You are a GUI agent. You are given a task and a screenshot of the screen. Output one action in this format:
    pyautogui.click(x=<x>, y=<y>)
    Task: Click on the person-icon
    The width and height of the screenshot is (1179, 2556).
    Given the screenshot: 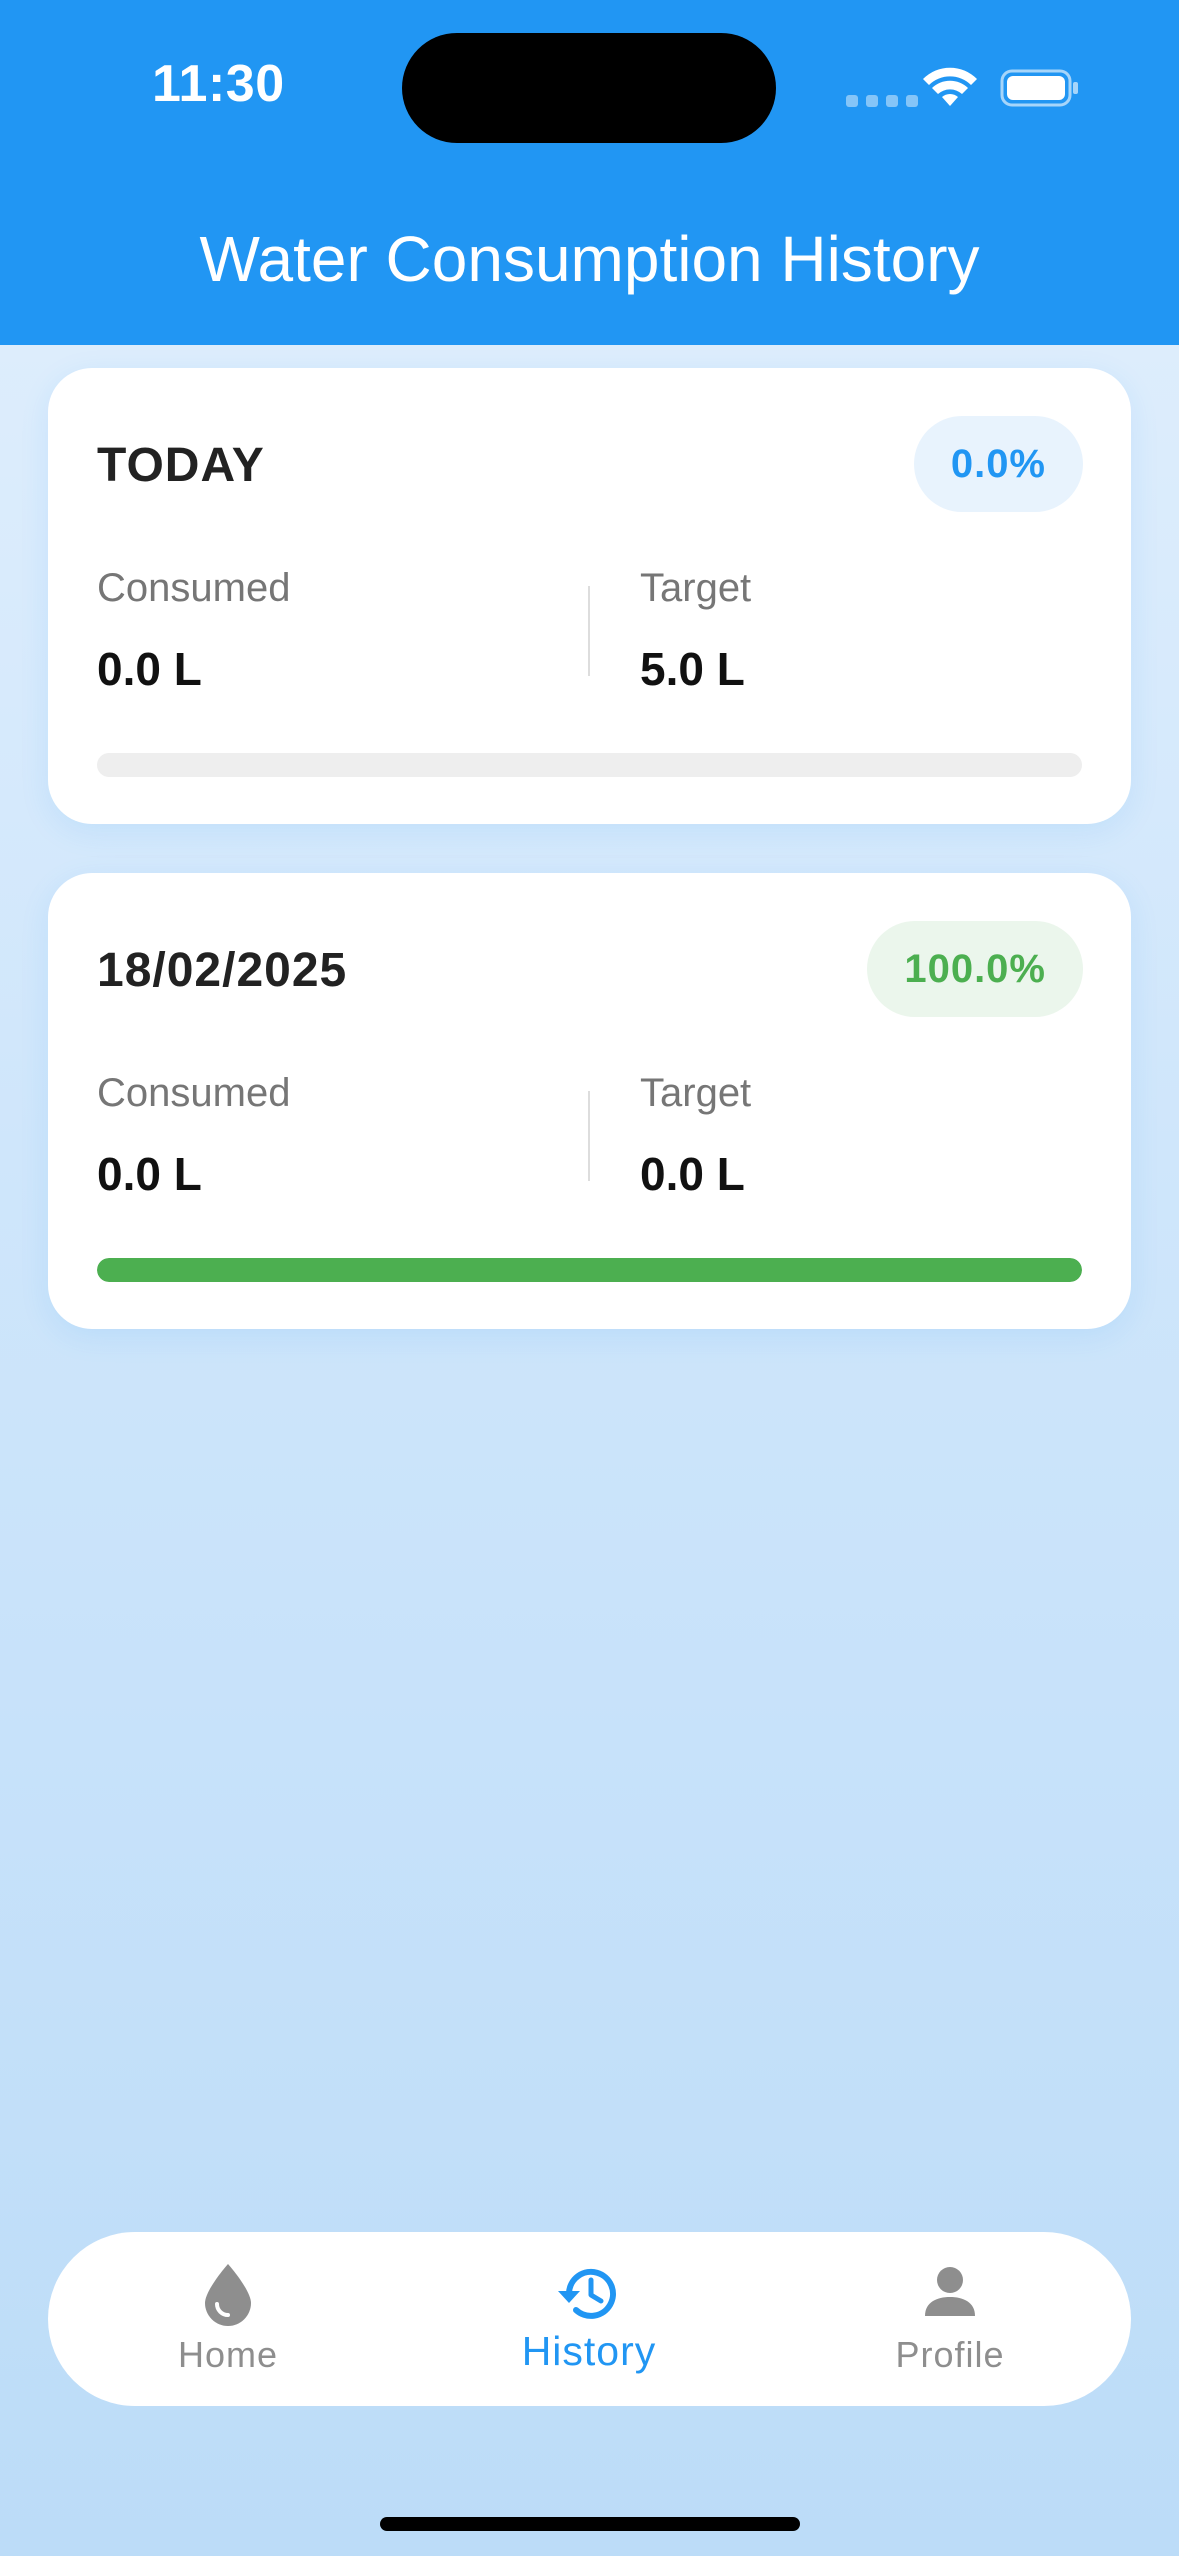 What is the action you would take?
    pyautogui.click(x=950, y=2291)
    